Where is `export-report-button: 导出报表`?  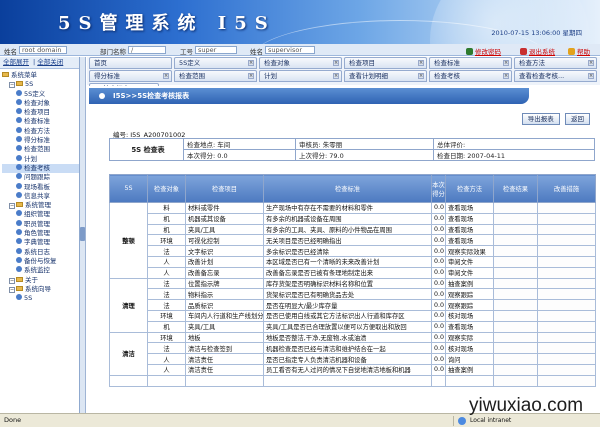
export-report-button: 导出报表 is located at coordinates (540, 119).